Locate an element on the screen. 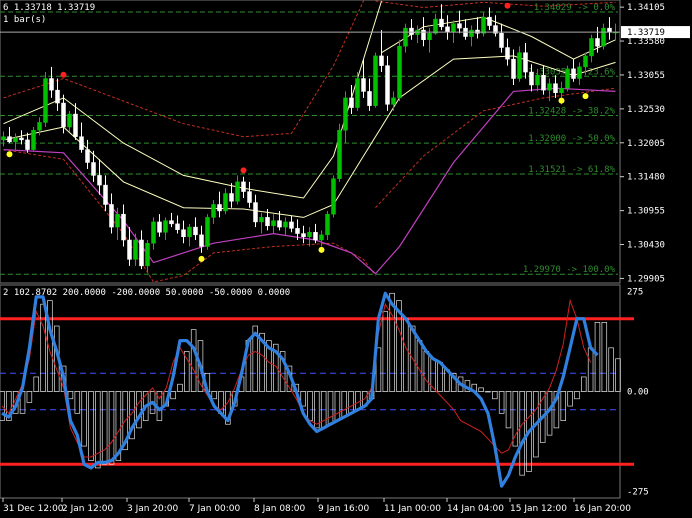  fibo-label: 1.32000 -> 50.0% is located at coordinates (571, 139).